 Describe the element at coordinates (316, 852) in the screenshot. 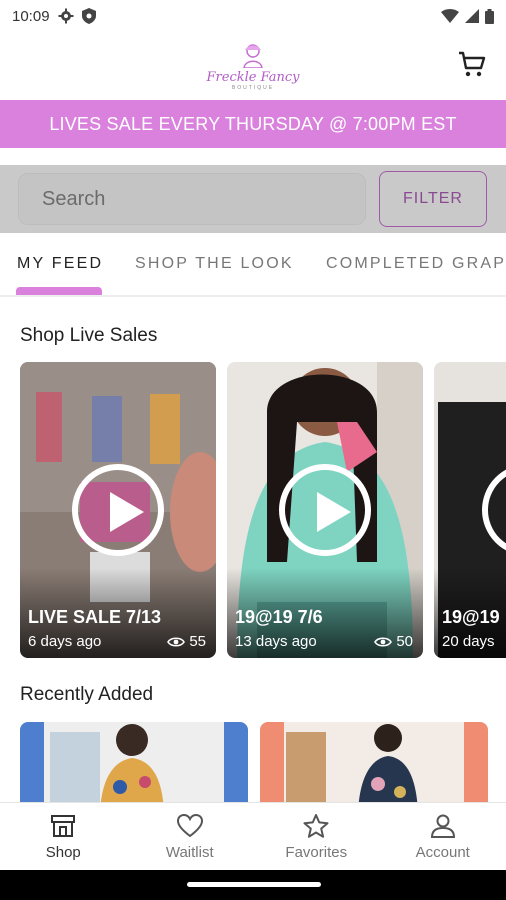

I see `nav-label: Favorites` at that location.